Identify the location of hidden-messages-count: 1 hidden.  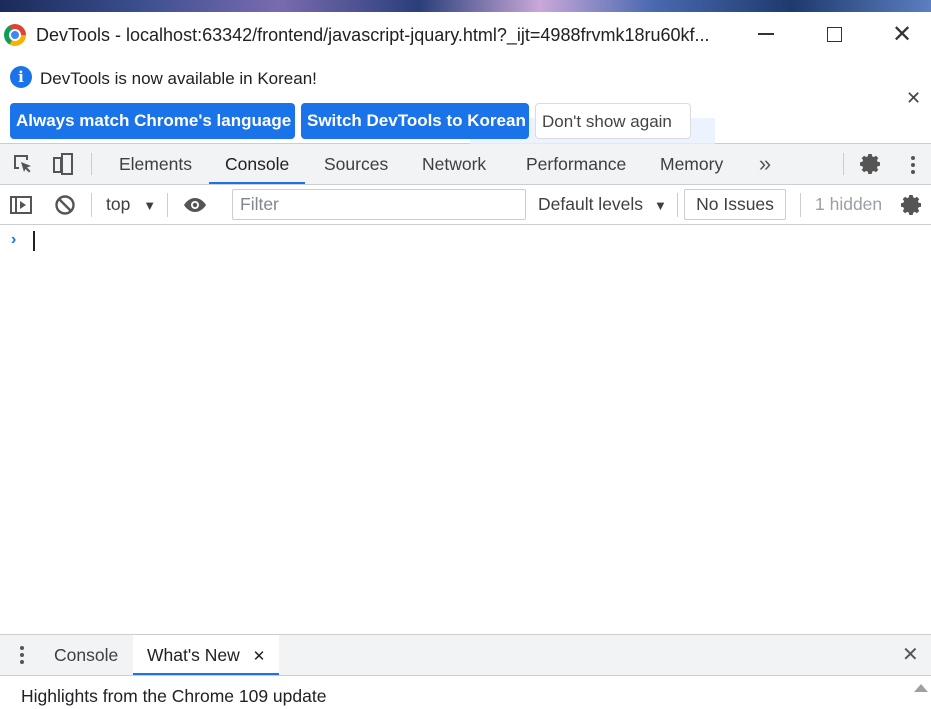
(849, 204).